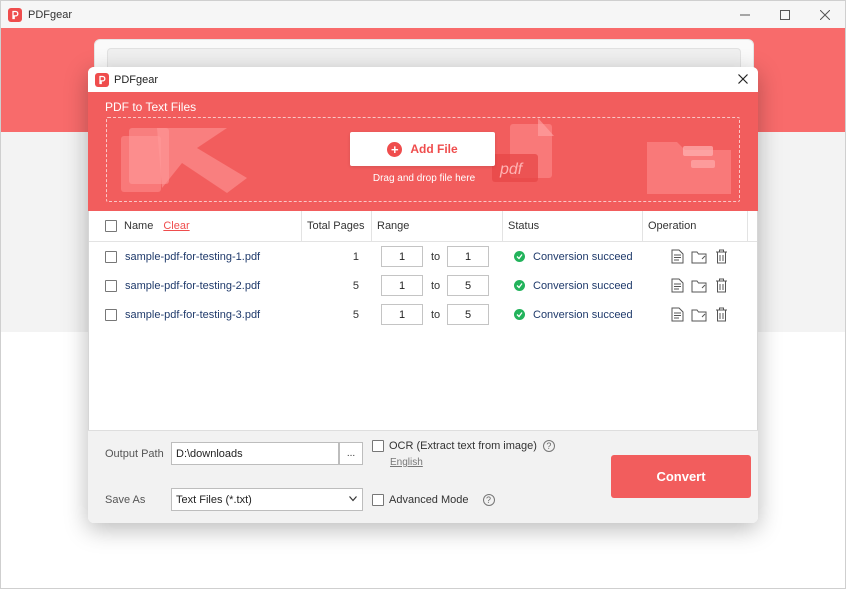 The height and width of the screenshot is (589, 846). I want to click on close-window-button, so click(825, 14).